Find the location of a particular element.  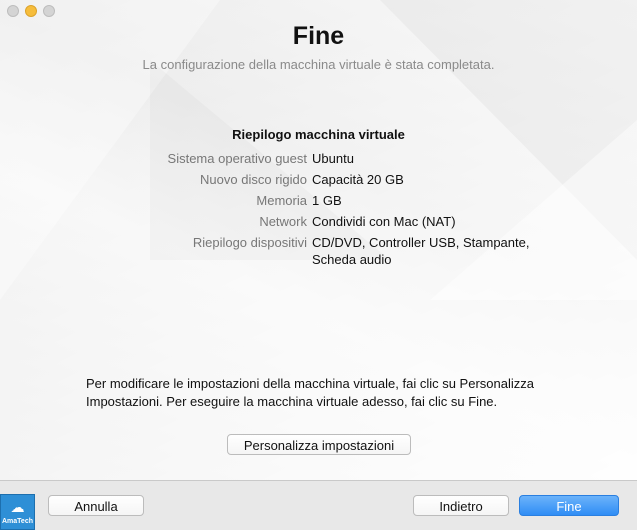

window-controls is located at coordinates (31, 11).